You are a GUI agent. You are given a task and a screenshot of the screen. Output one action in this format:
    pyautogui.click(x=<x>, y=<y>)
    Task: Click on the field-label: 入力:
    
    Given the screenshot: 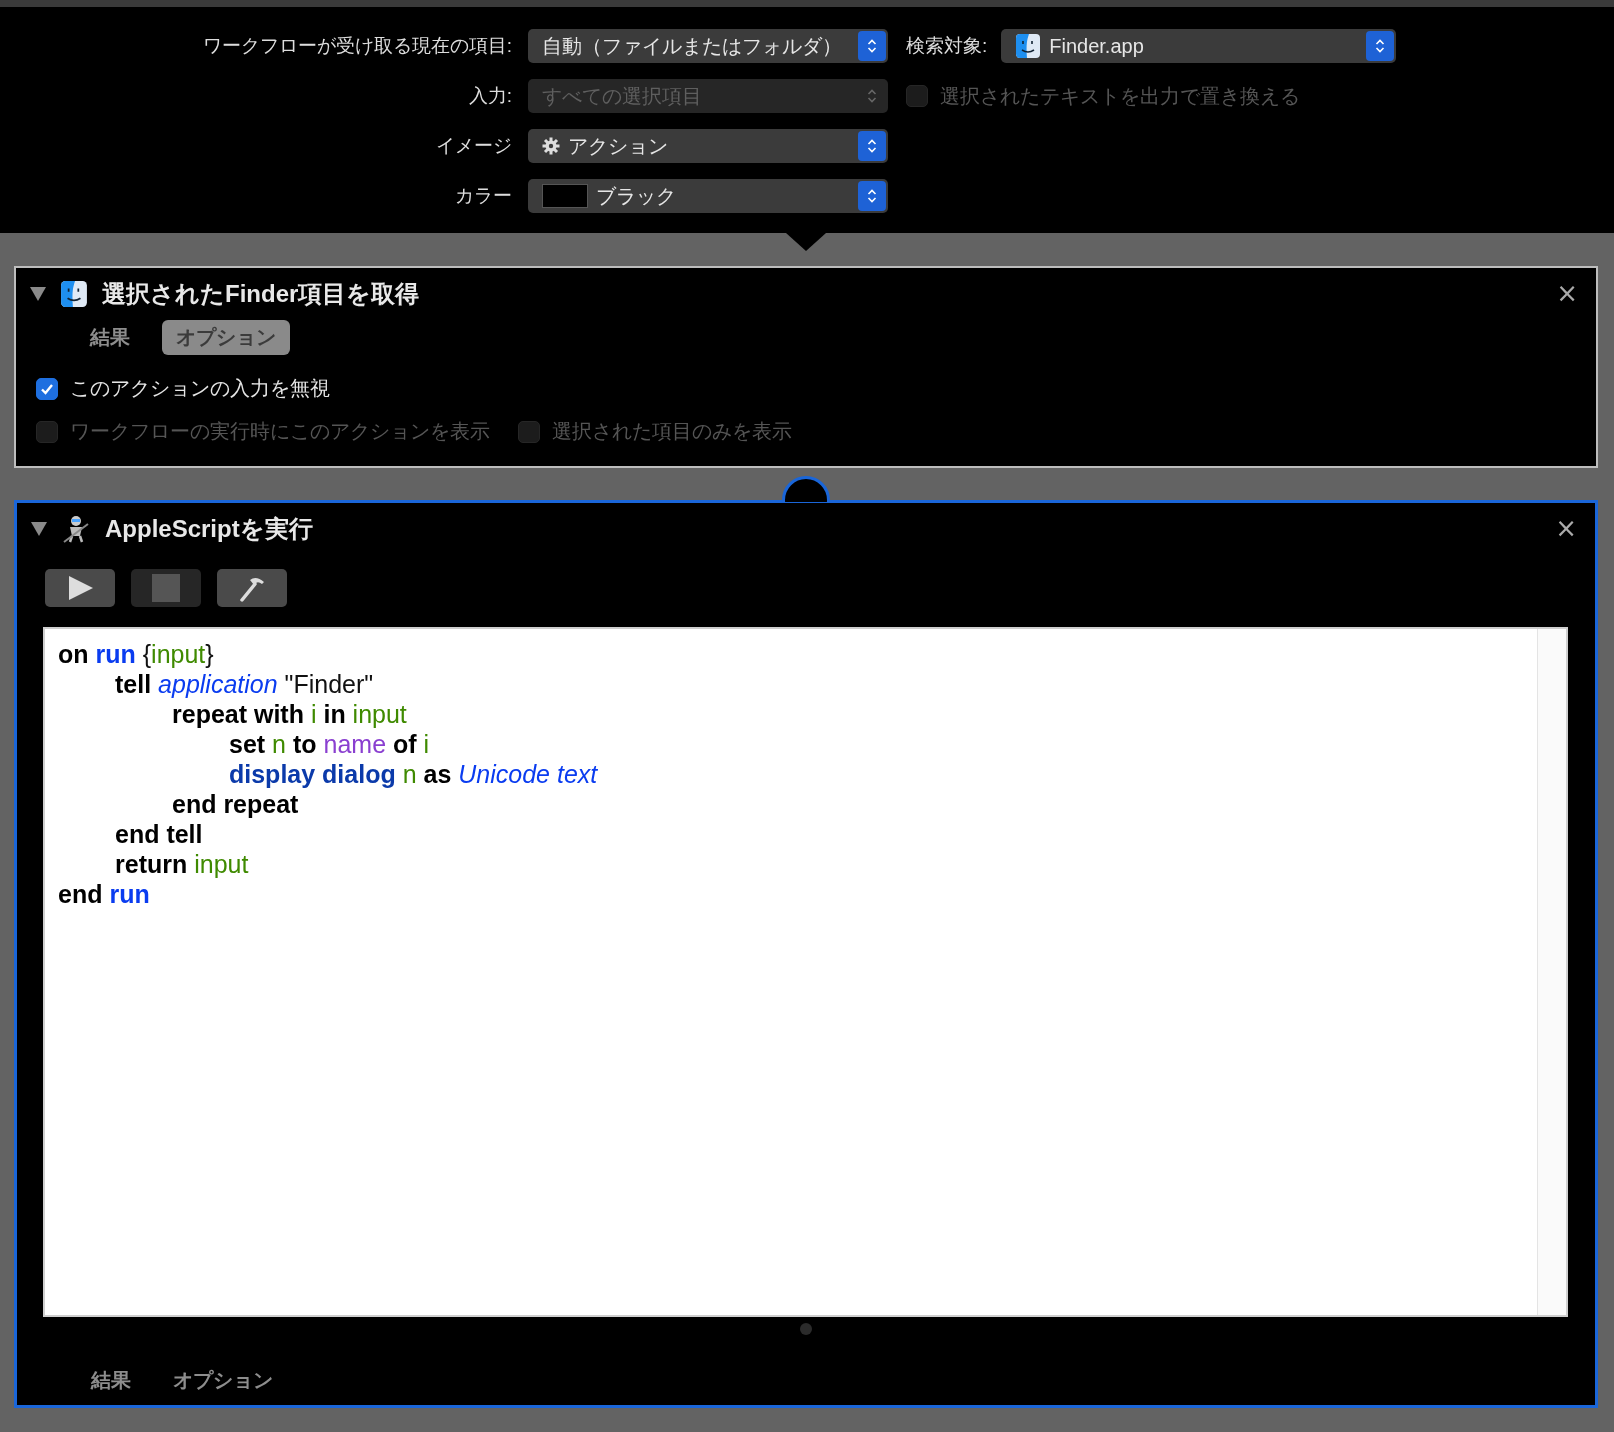 What is the action you would take?
    pyautogui.click(x=490, y=96)
    